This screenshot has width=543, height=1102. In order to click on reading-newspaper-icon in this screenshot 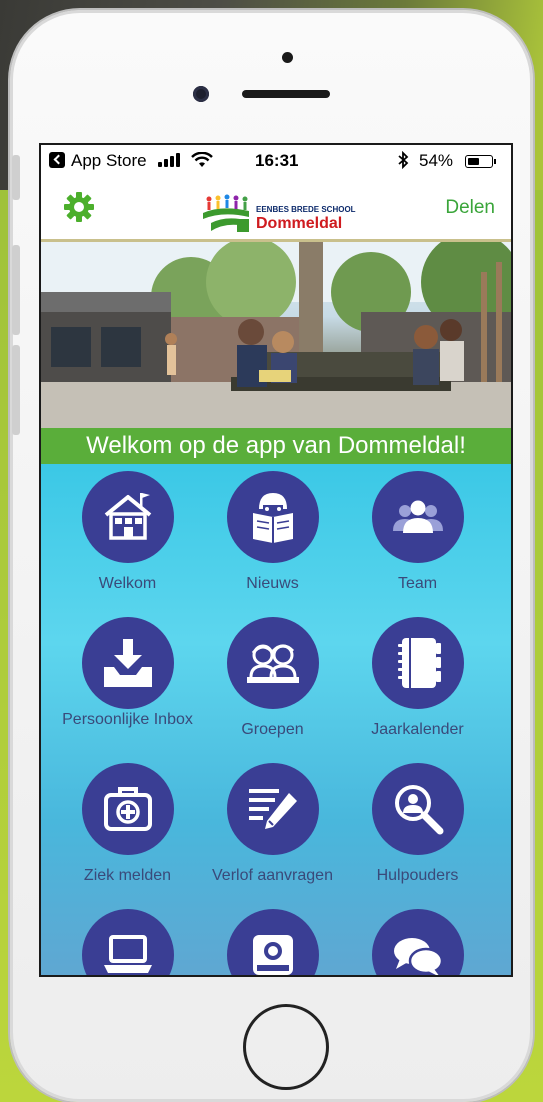, I will do `click(273, 517)`.